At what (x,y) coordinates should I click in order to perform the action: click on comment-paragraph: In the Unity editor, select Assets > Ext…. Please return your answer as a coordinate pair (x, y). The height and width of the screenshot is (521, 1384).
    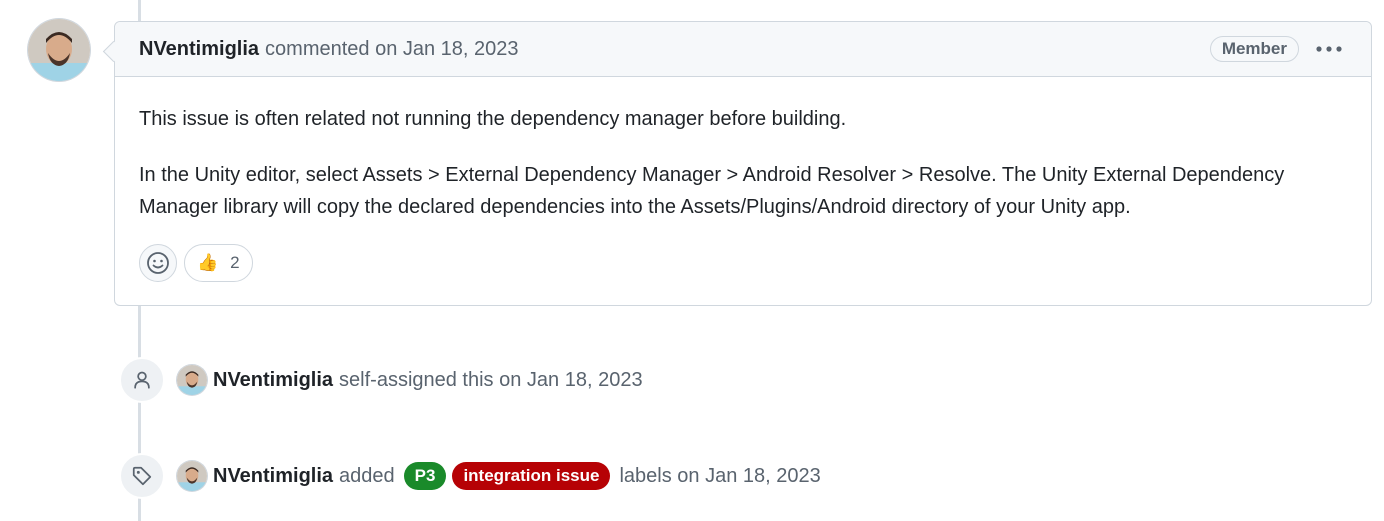
    Looking at the image, I should click on (712, 191).